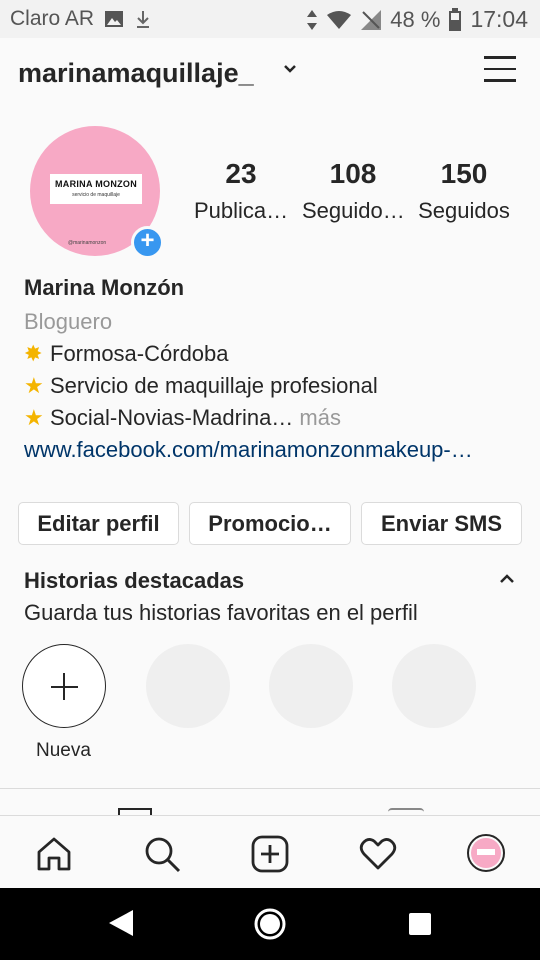 The image size is (540, 960). Describe the element at coordinates (121, 923) in the screenshot. I see `back-icon` at that location.